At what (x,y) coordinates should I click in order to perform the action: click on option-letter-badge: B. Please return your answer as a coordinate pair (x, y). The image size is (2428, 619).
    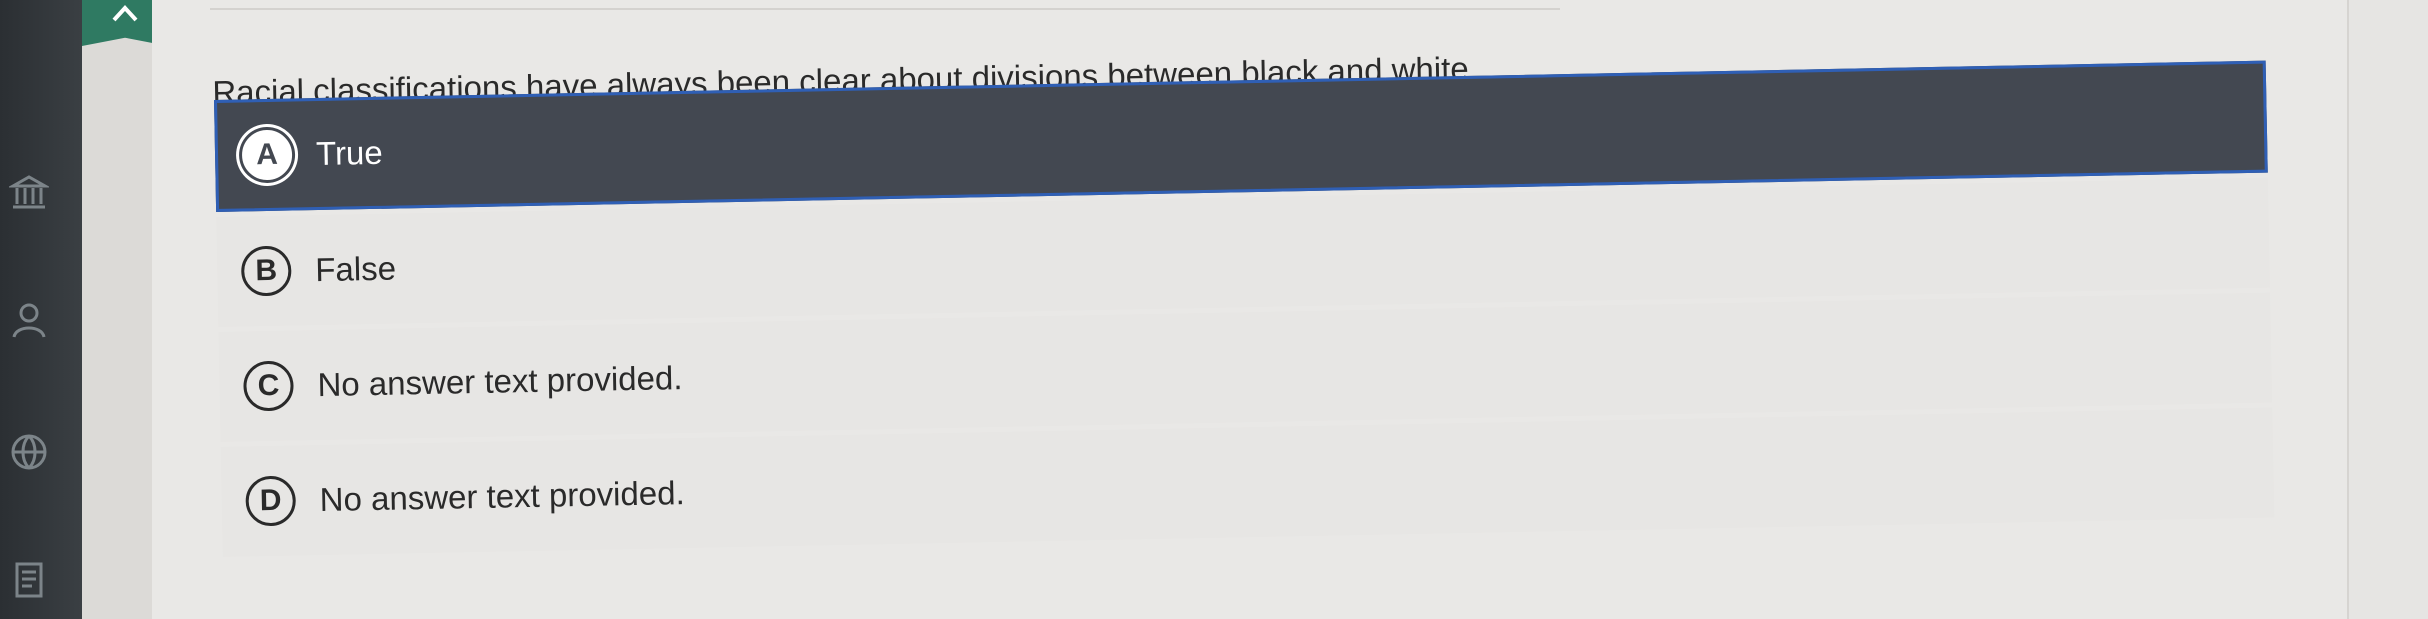
    Looking at the image, I should click on (266, 271).